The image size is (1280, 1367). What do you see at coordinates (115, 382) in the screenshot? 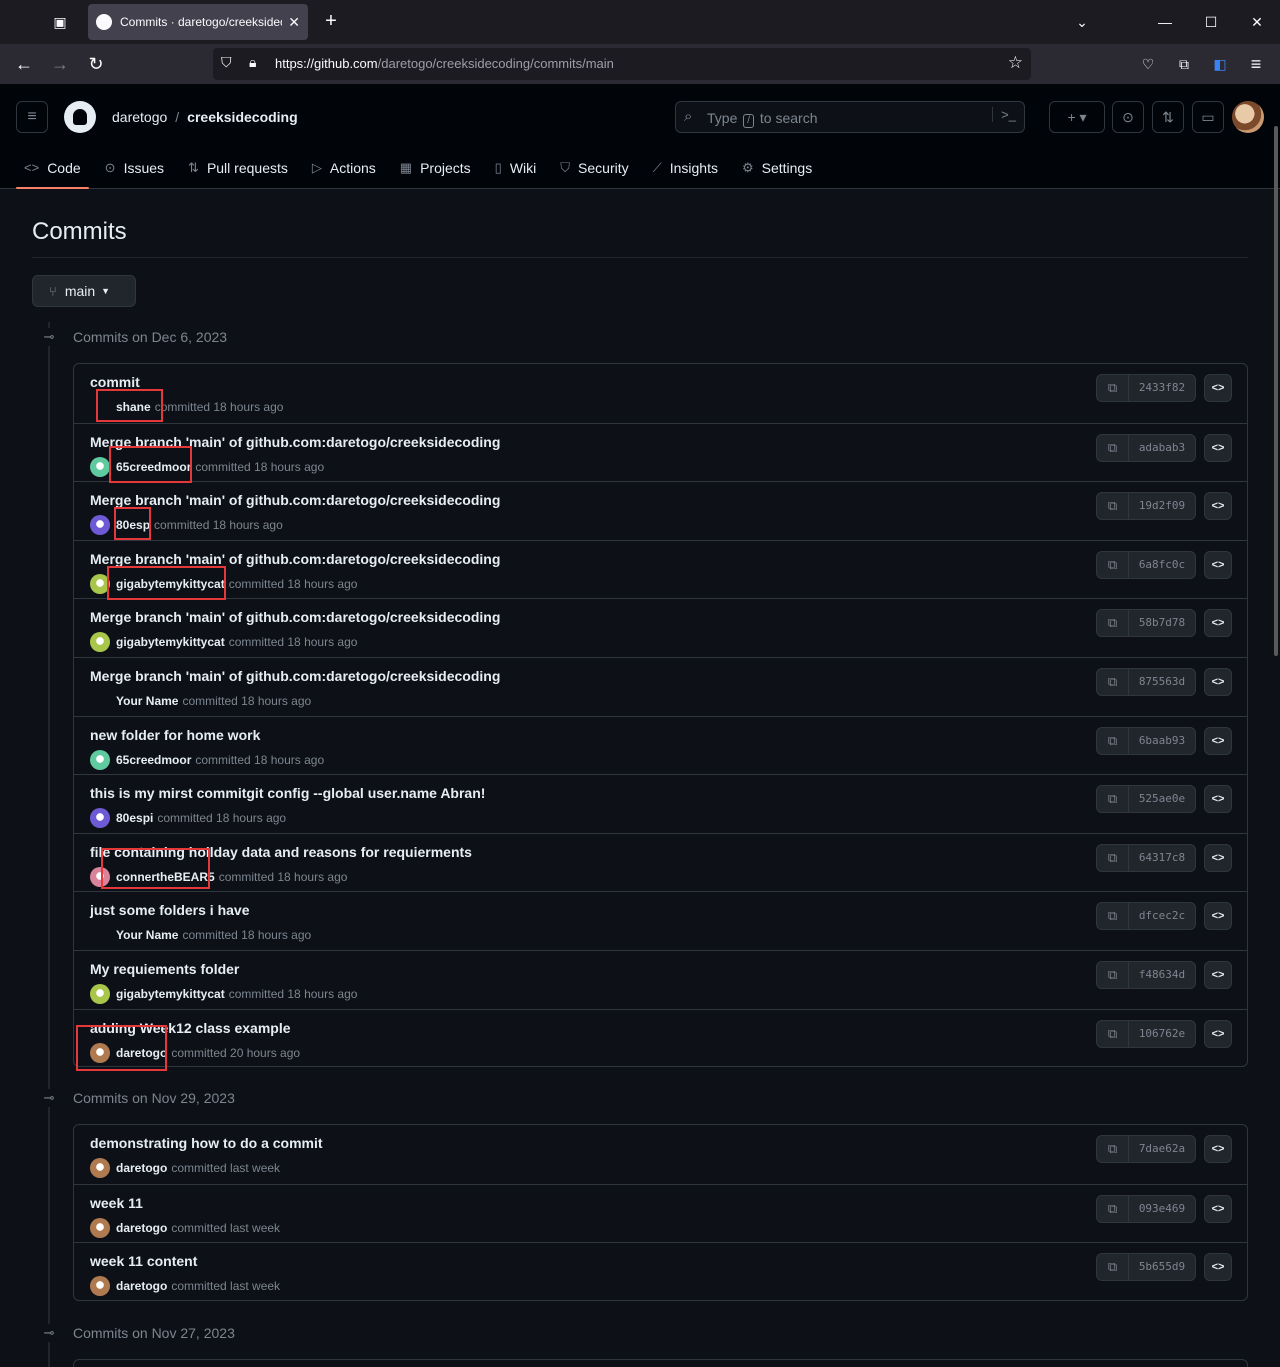
I see `commit-message-link: commit` at bounding box center [115, 382].